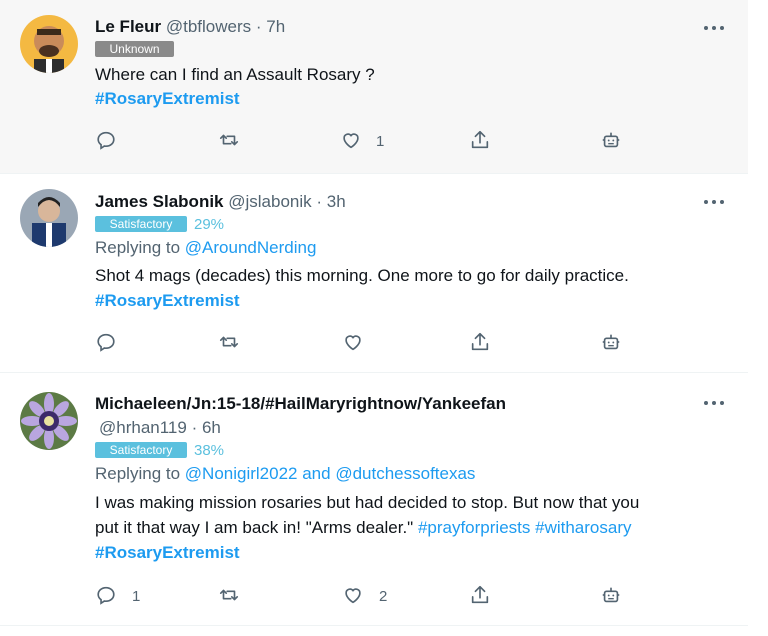  I want to click on user-name: James Slabonik, so click(159, 201).